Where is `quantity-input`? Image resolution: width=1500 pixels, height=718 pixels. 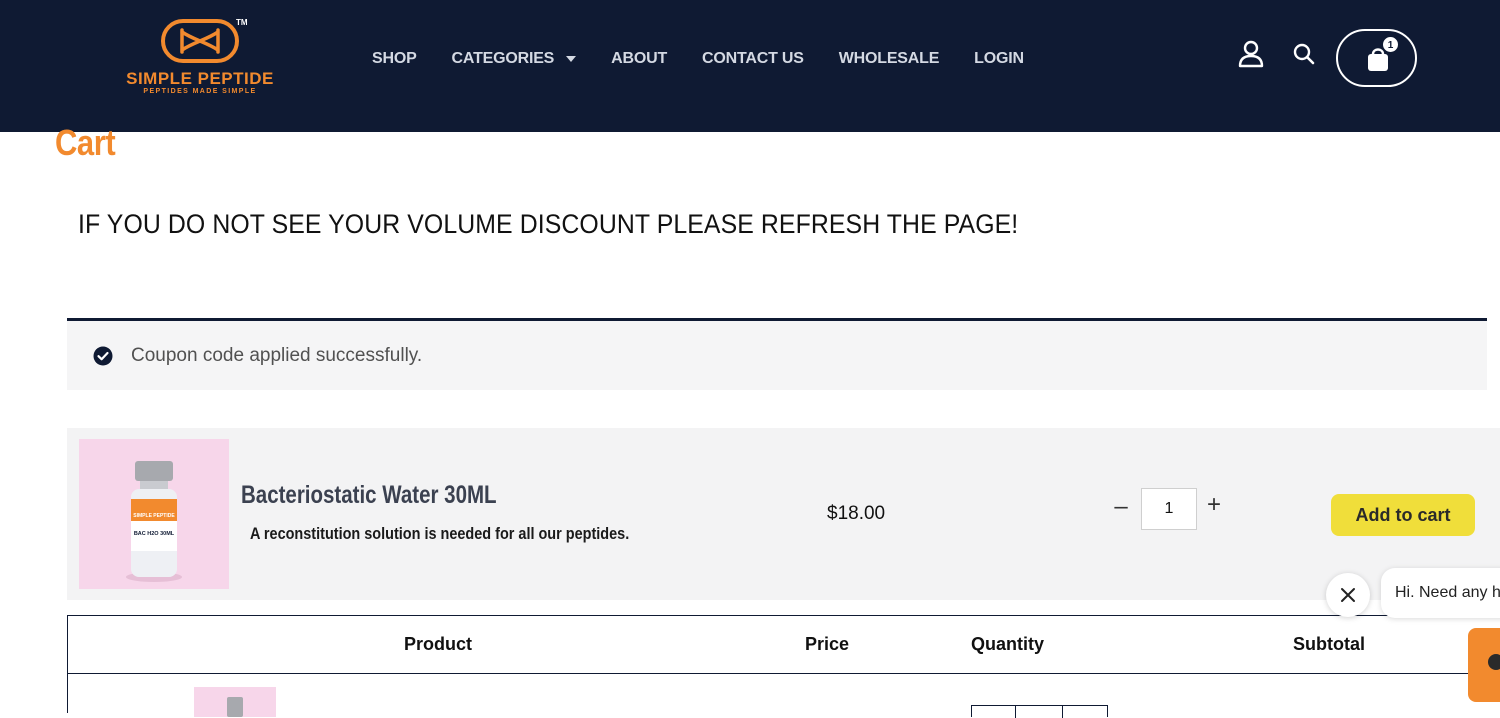 quantity-input is located at coordinates (1169, 509).